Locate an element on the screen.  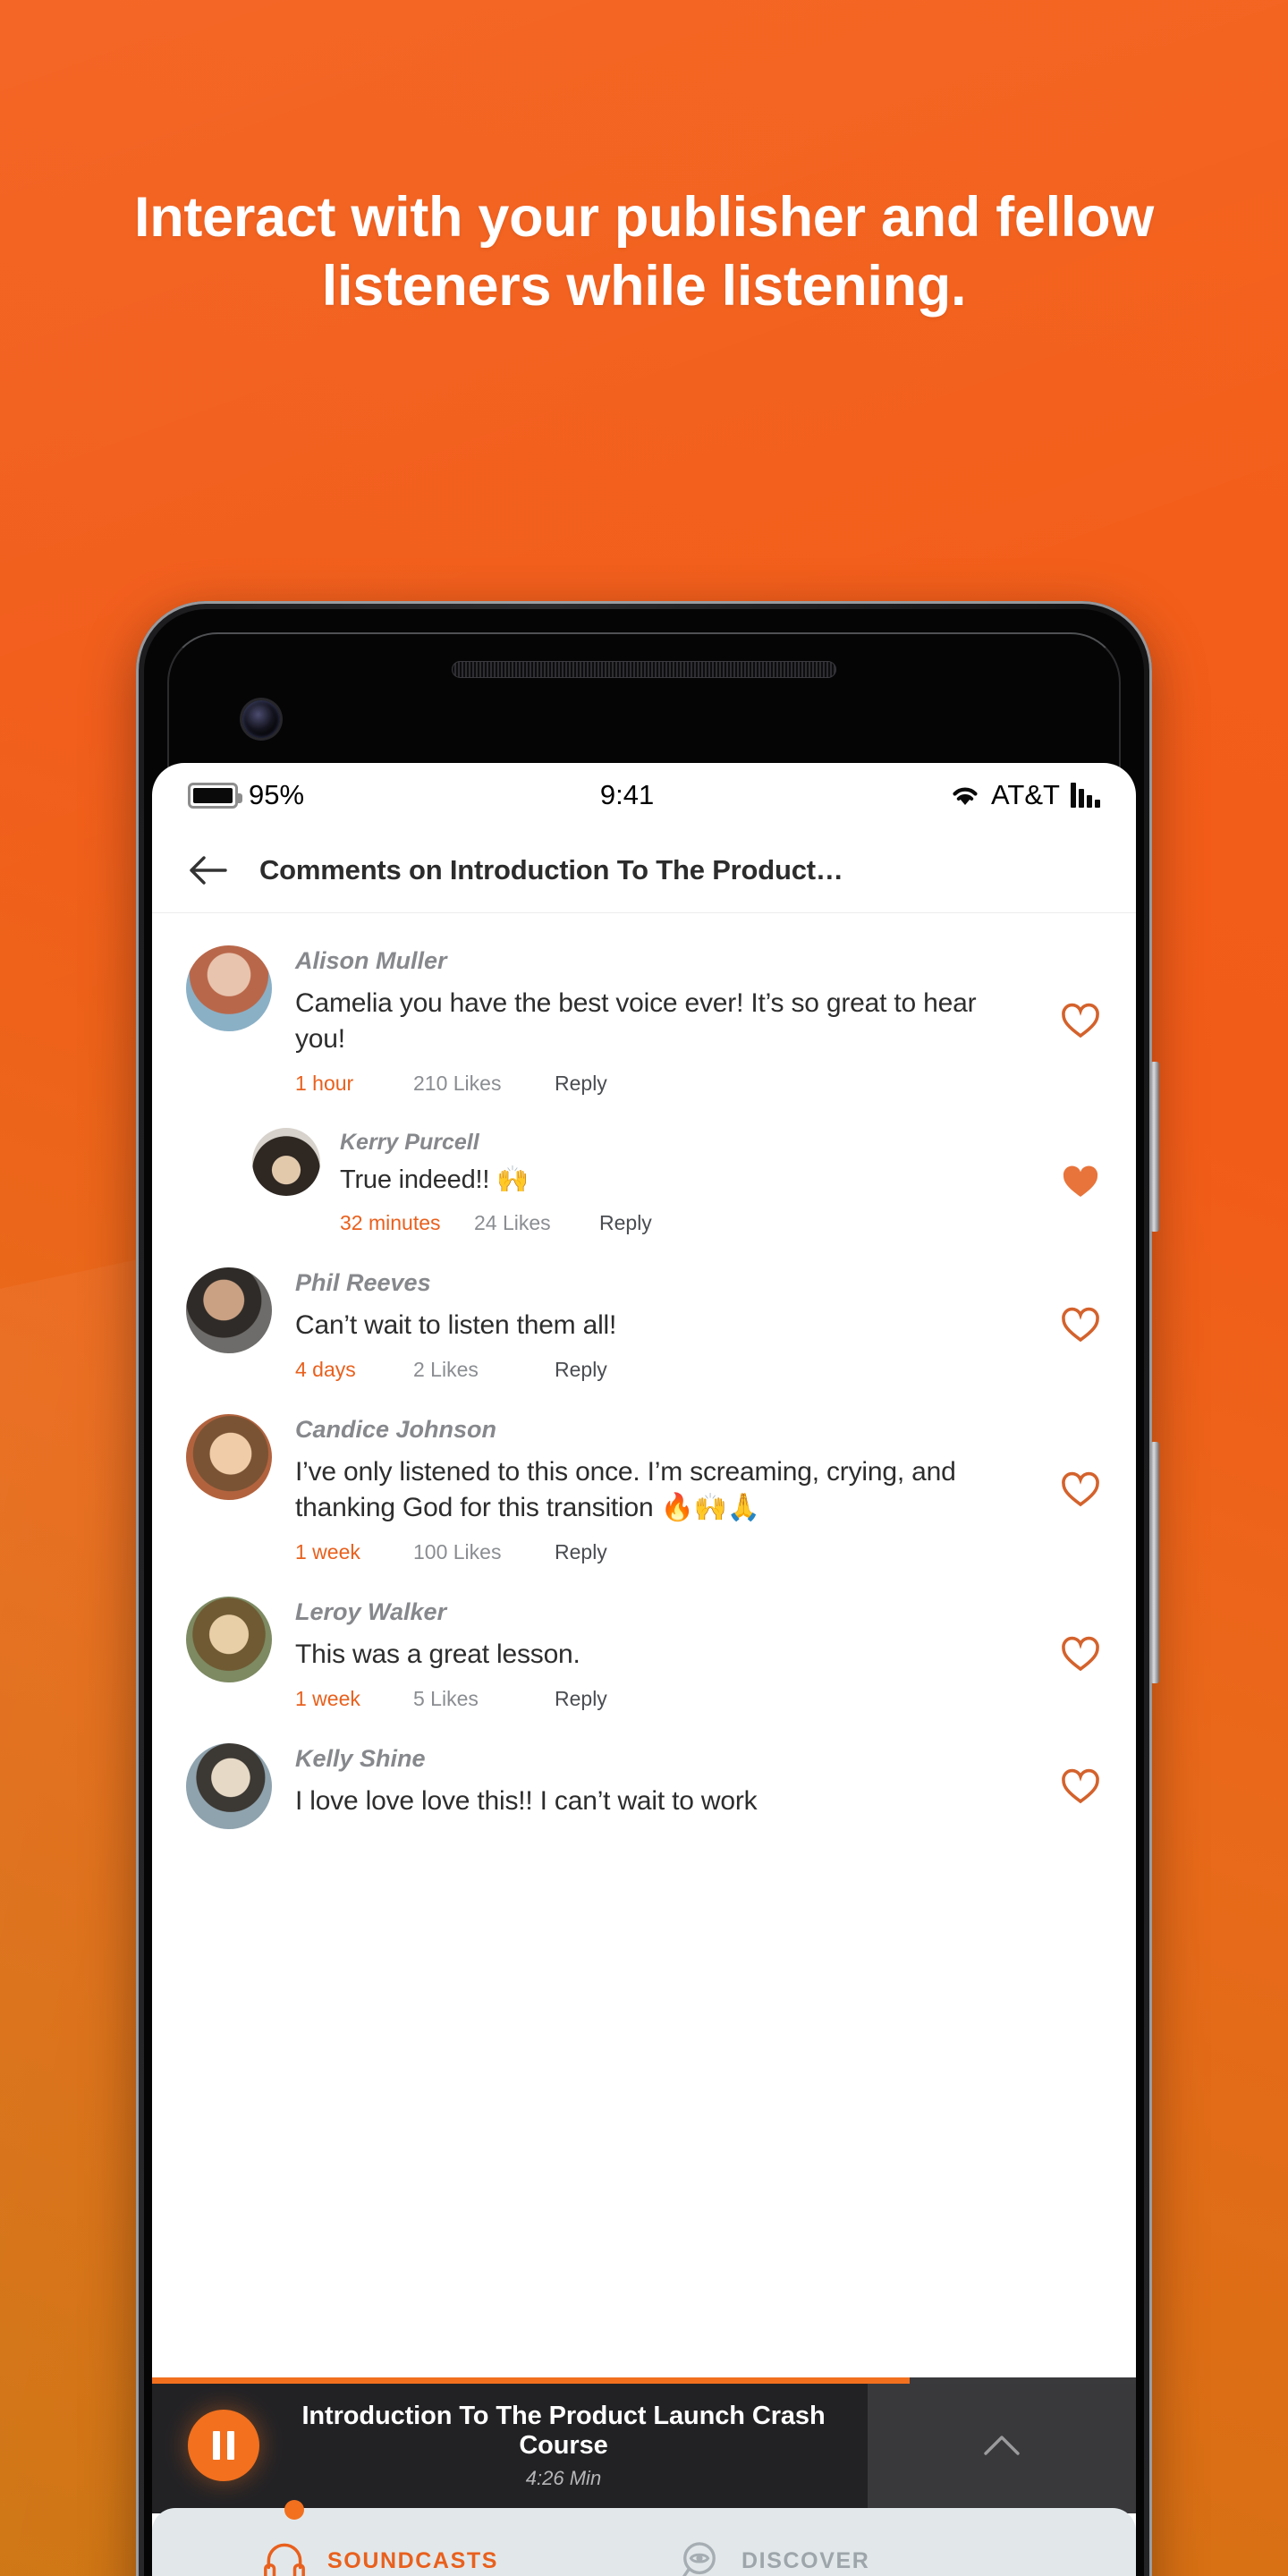
nav-tab-discover: DISCOVER is located at coordinates (773, 2557).